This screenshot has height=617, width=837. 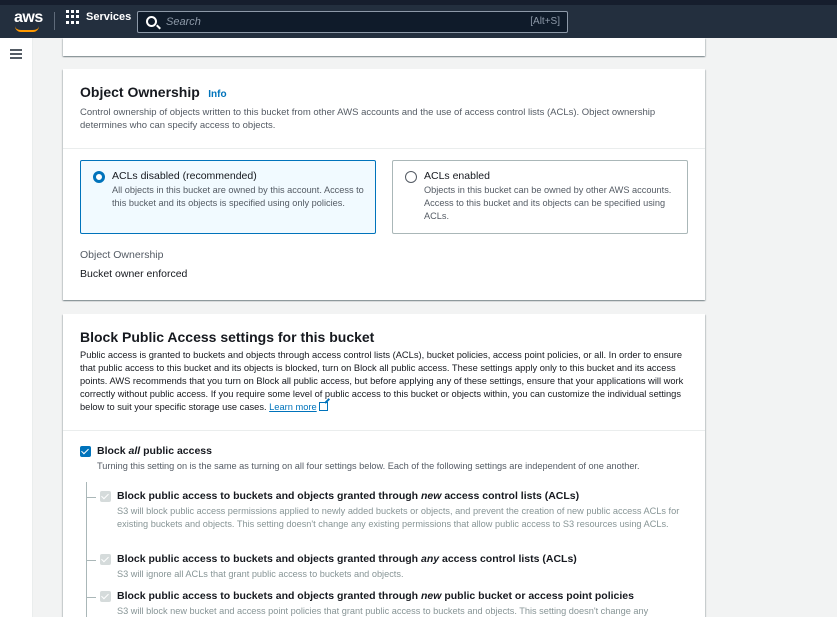 I want to click on search-shortcut-hint: [Alt+S], so click(x=545, y=21).